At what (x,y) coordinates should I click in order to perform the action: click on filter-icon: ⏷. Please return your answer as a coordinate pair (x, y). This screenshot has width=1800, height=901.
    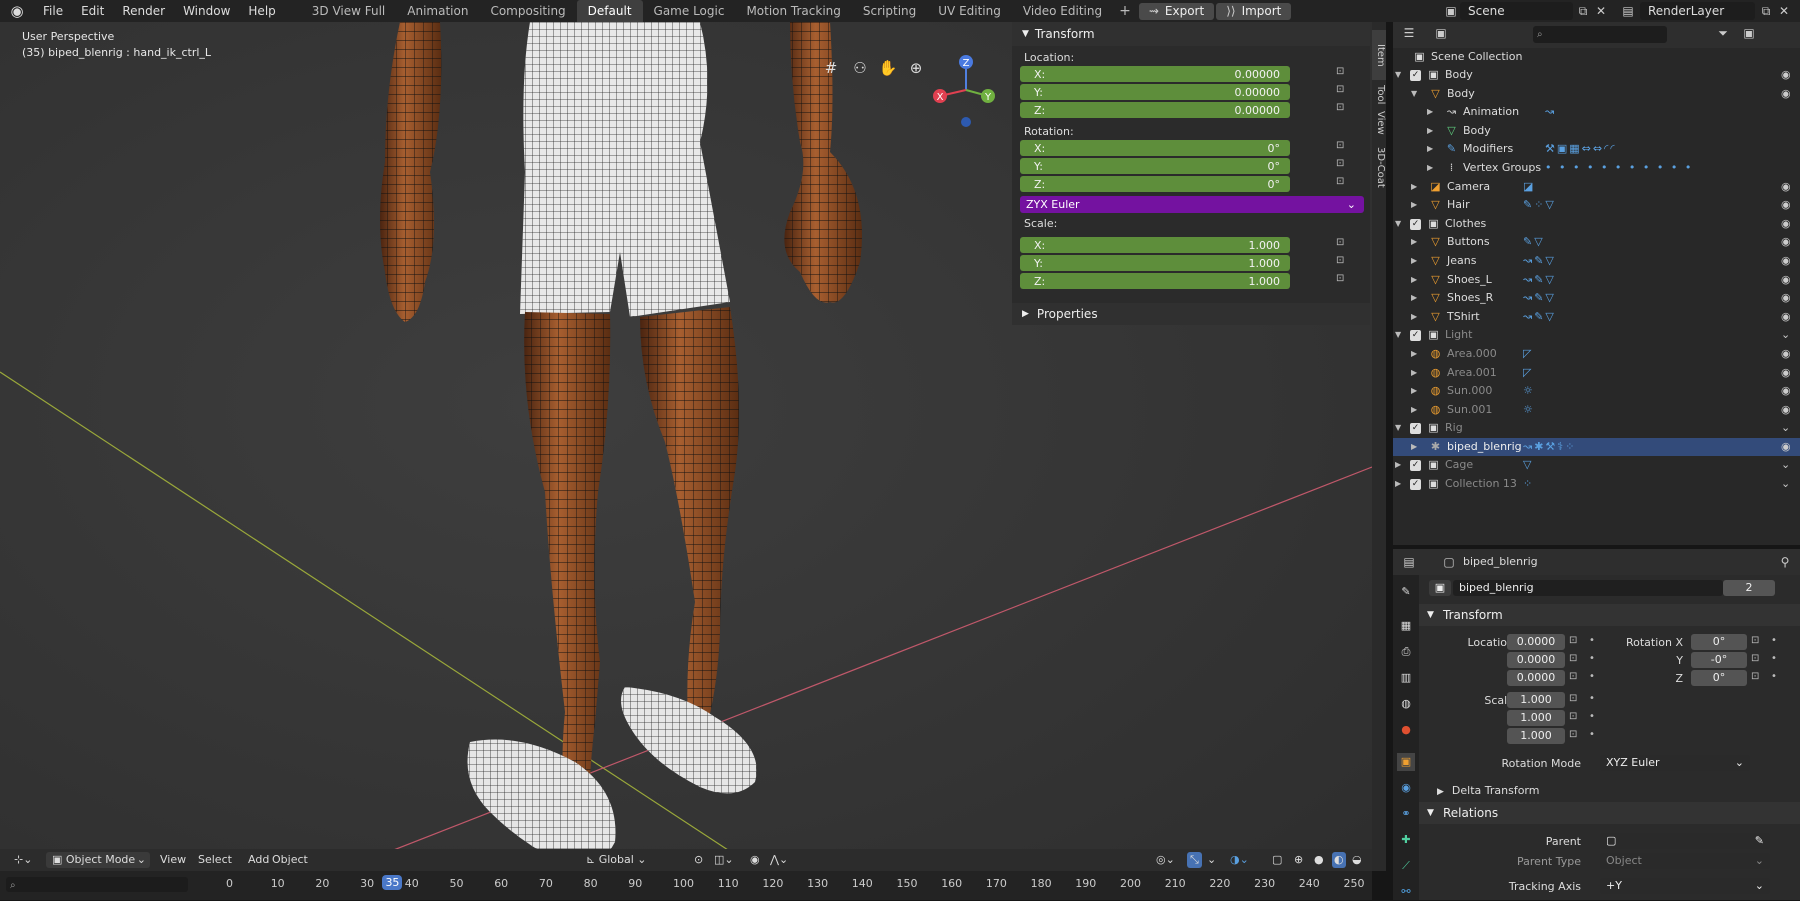
    Looking at the image, I should click on (1723, 33).